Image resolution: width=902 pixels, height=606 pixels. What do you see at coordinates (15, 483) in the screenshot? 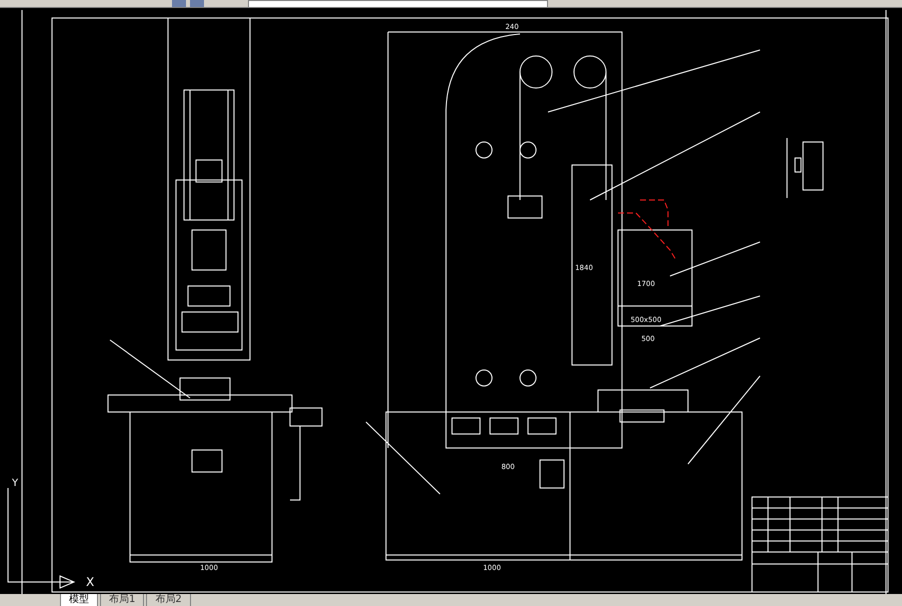
I see `axis-label: Y` at bounding box center [15, 483].